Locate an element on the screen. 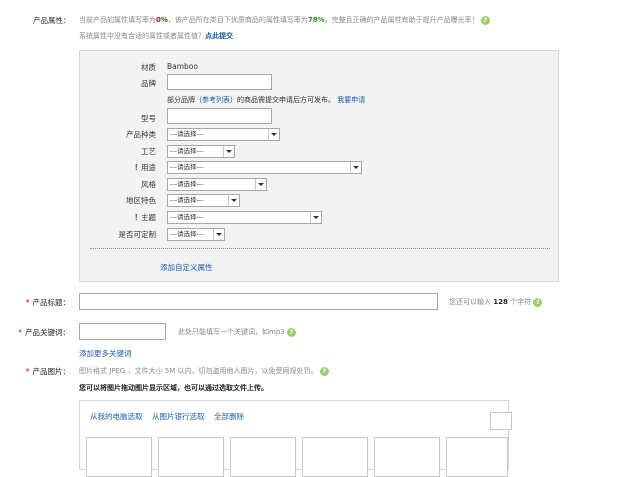  delete-all-images-link: 全部删除 is located at coordinates (229, 416).